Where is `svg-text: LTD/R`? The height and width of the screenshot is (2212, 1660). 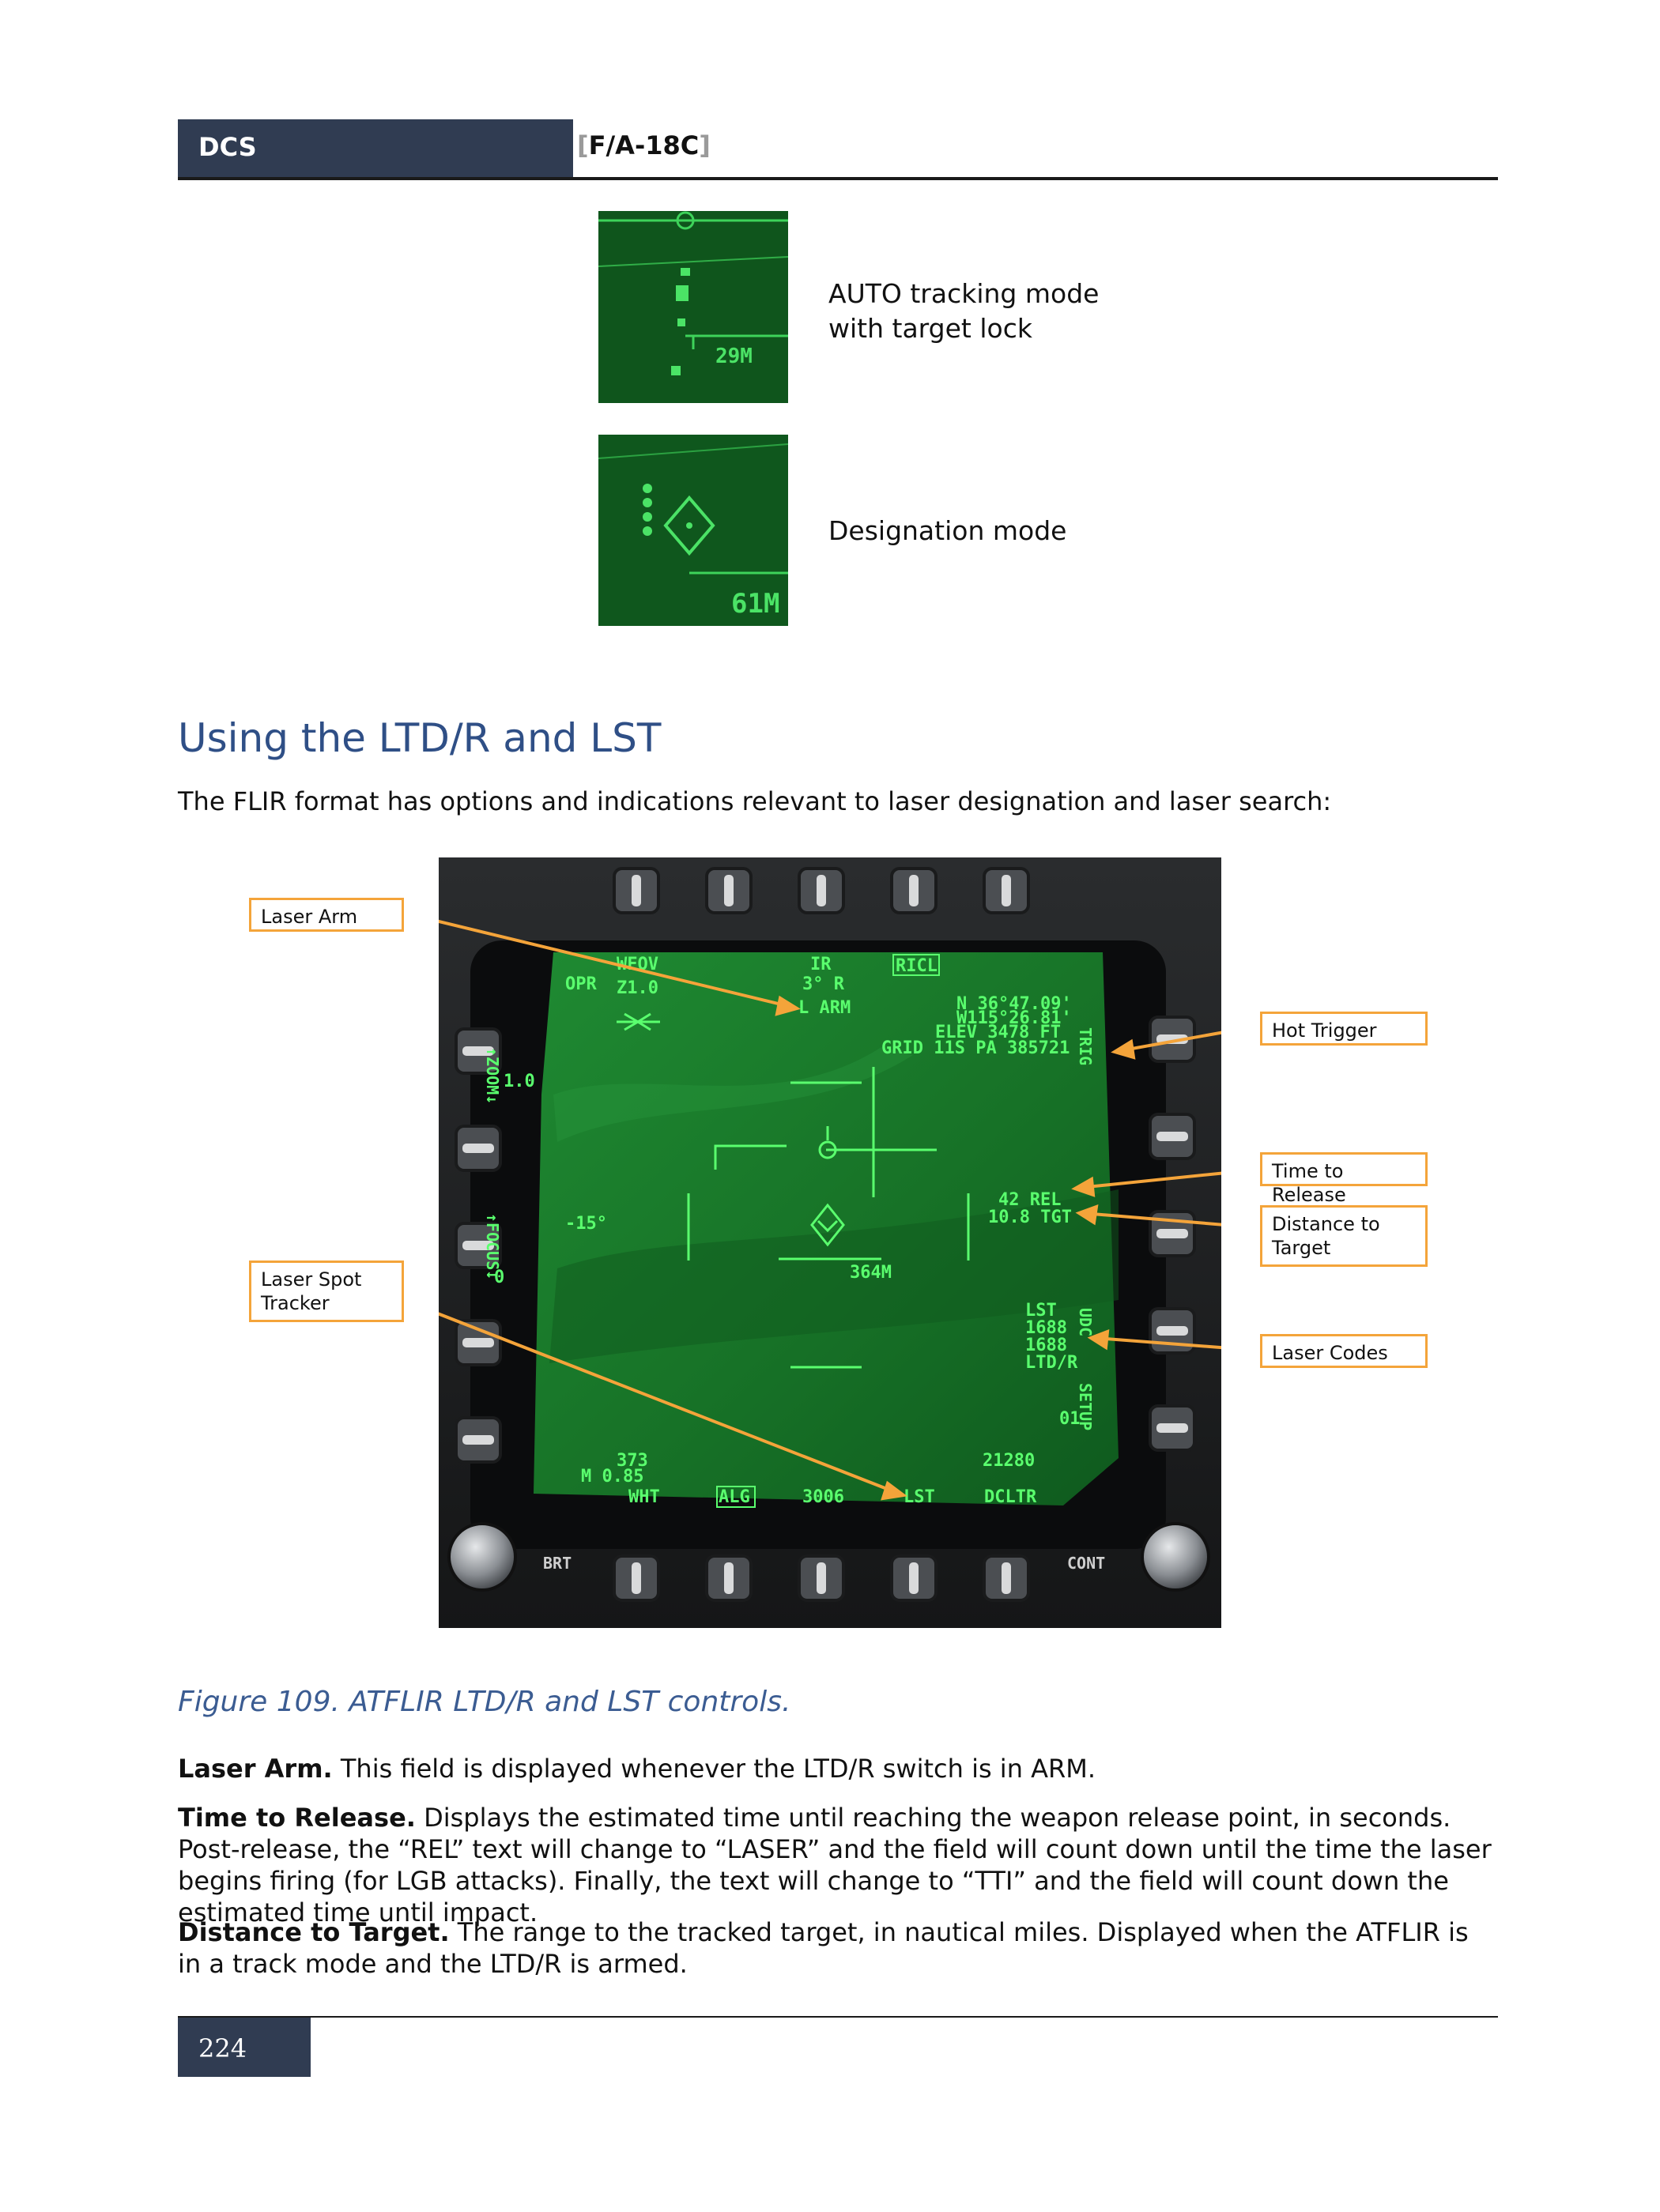
svg-text: LTD/R is located at coordinates (1051, 1363).